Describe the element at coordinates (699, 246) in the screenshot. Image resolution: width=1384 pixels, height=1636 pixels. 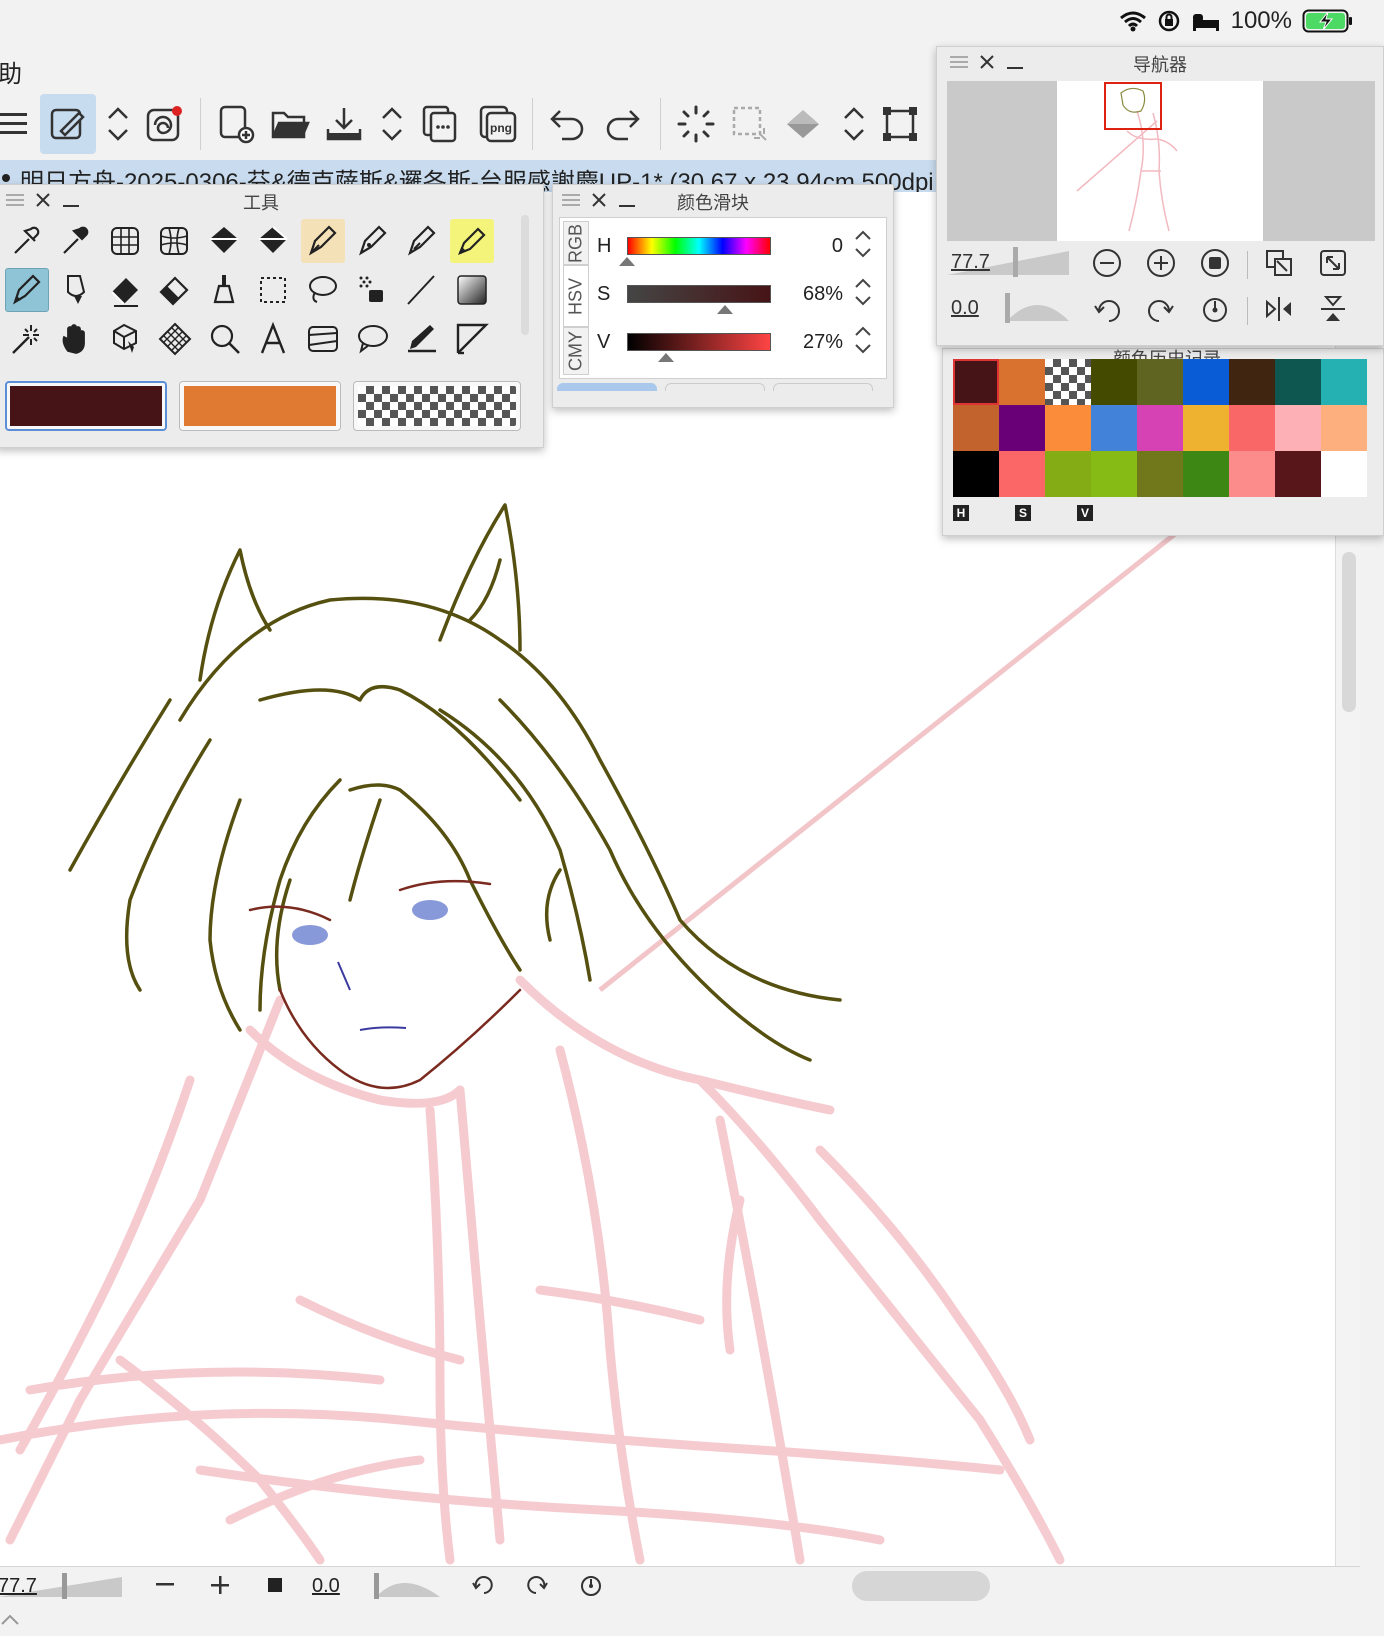
I see `hue-slider` at that location.